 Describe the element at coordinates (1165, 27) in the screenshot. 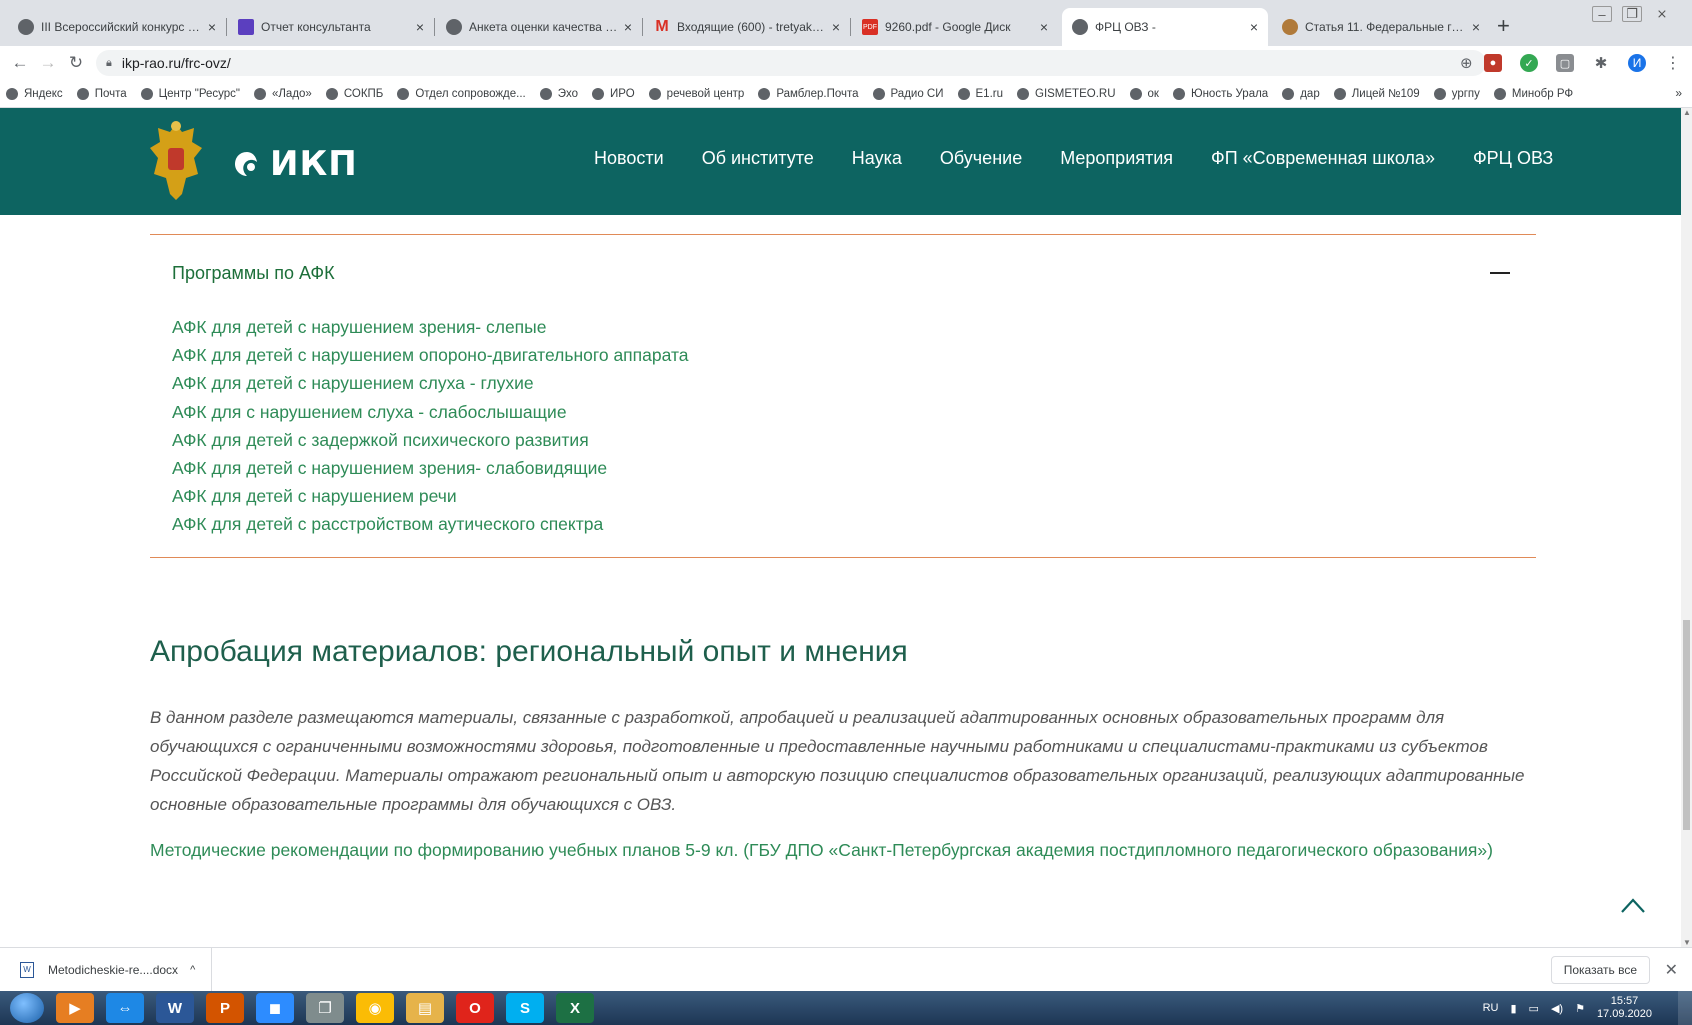

I see `browser-tab-active: ФРЦ ОВЗ - ×` at that location.